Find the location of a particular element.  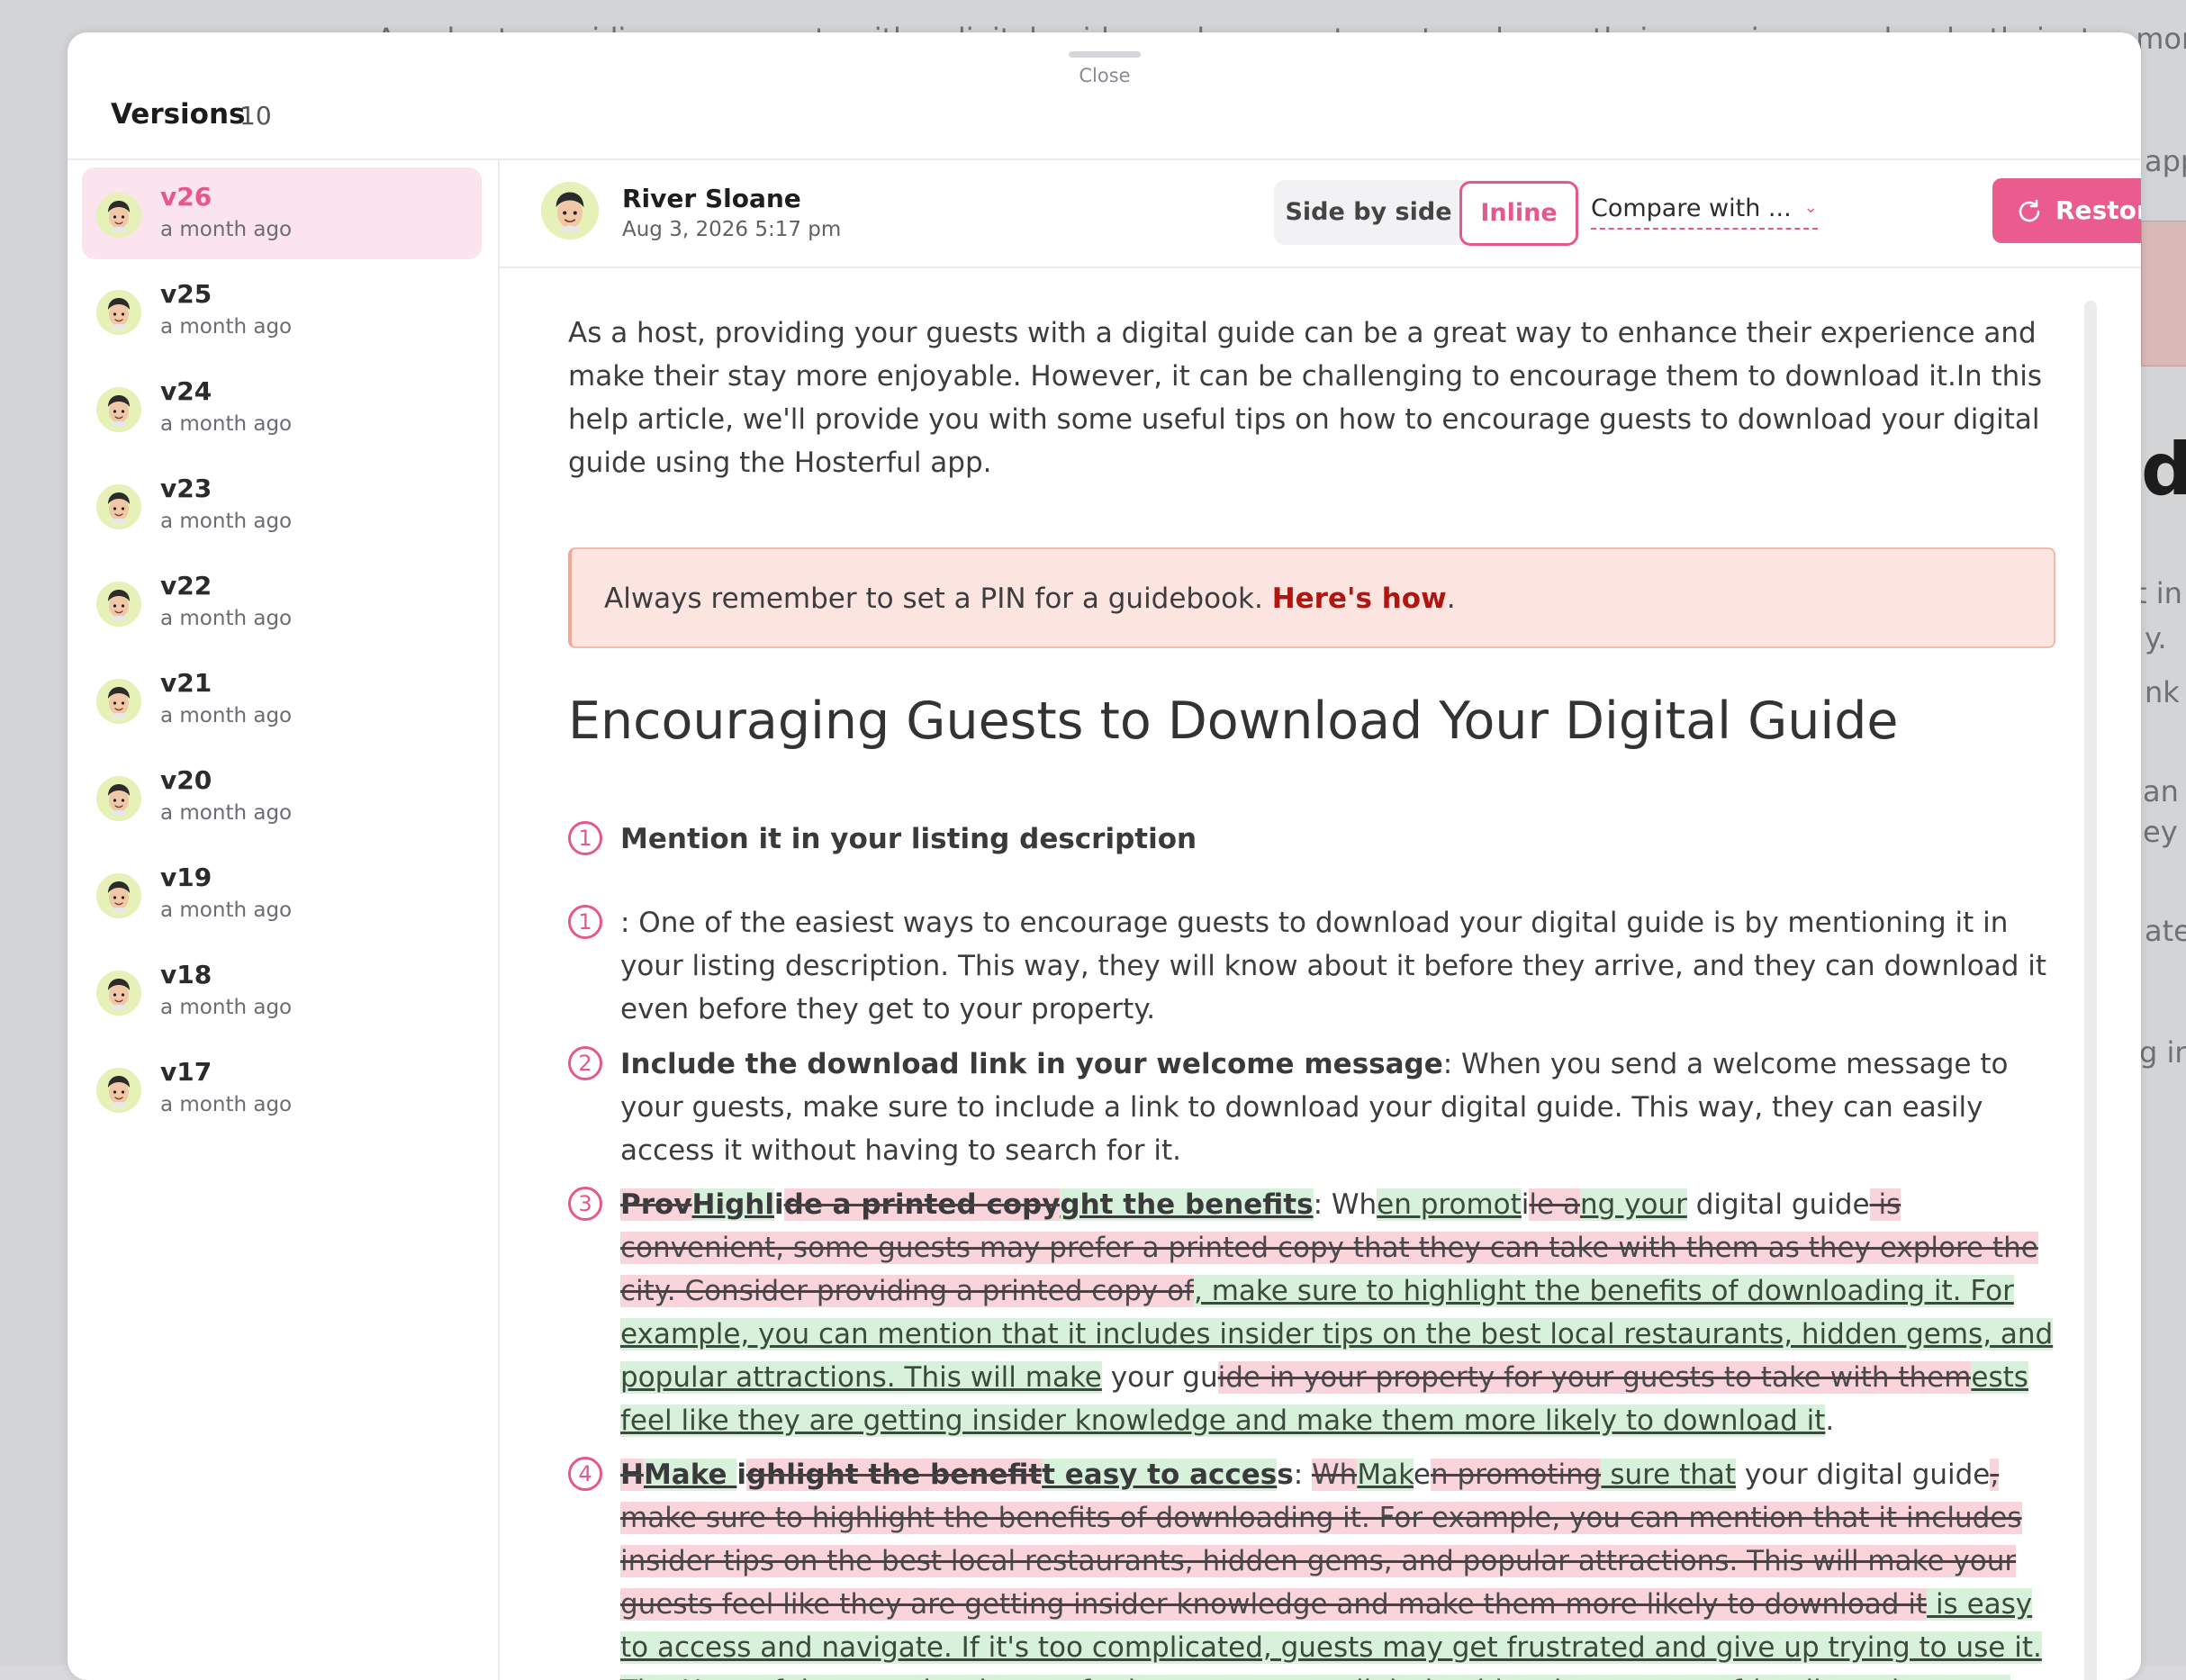

view-mode-toggle: Side by side Inline is located at coordinates (1426, 213).